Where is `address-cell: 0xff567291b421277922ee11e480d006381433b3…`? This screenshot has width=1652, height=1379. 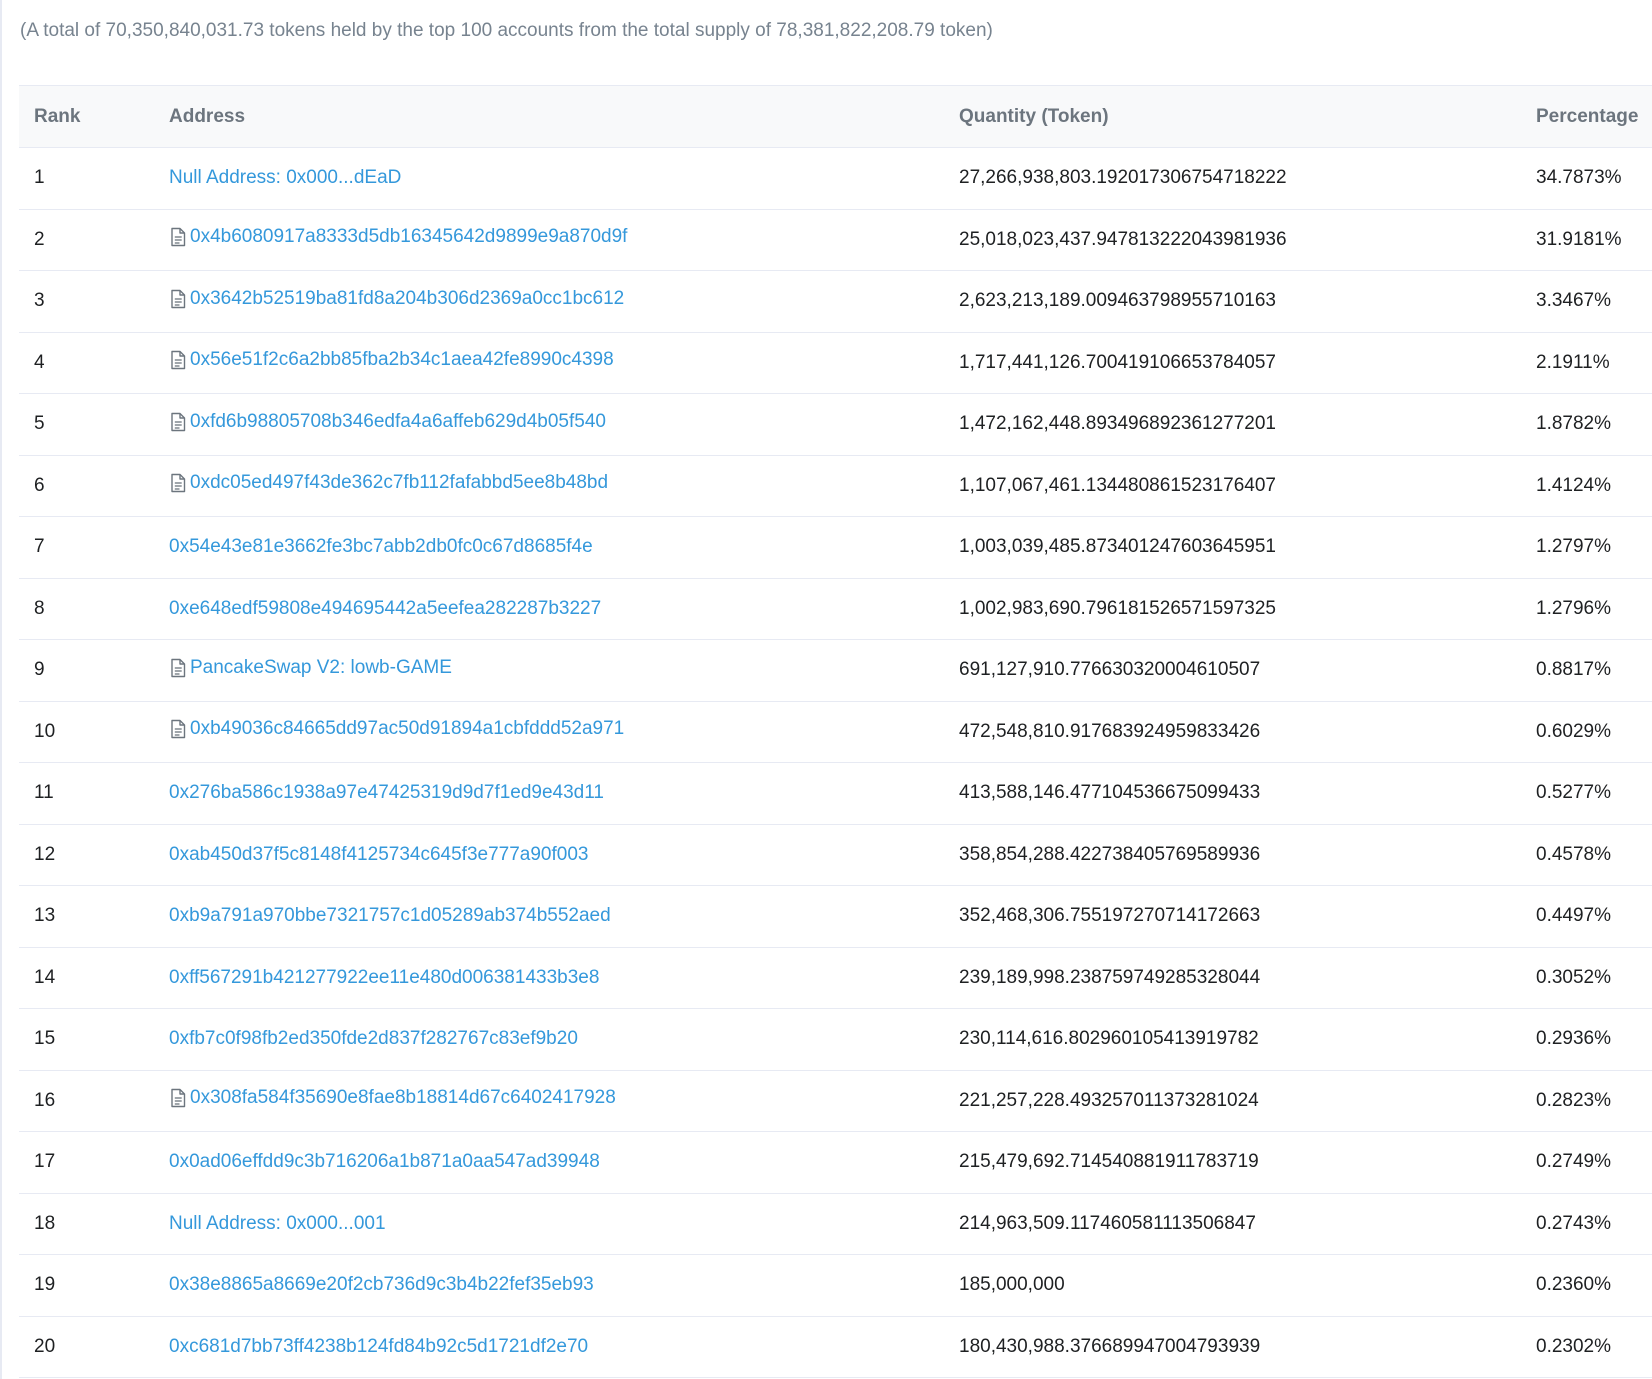
address-cell: 0xff567291b421277922ee11e480d006381433b3… is located at coordinates (564, 978).